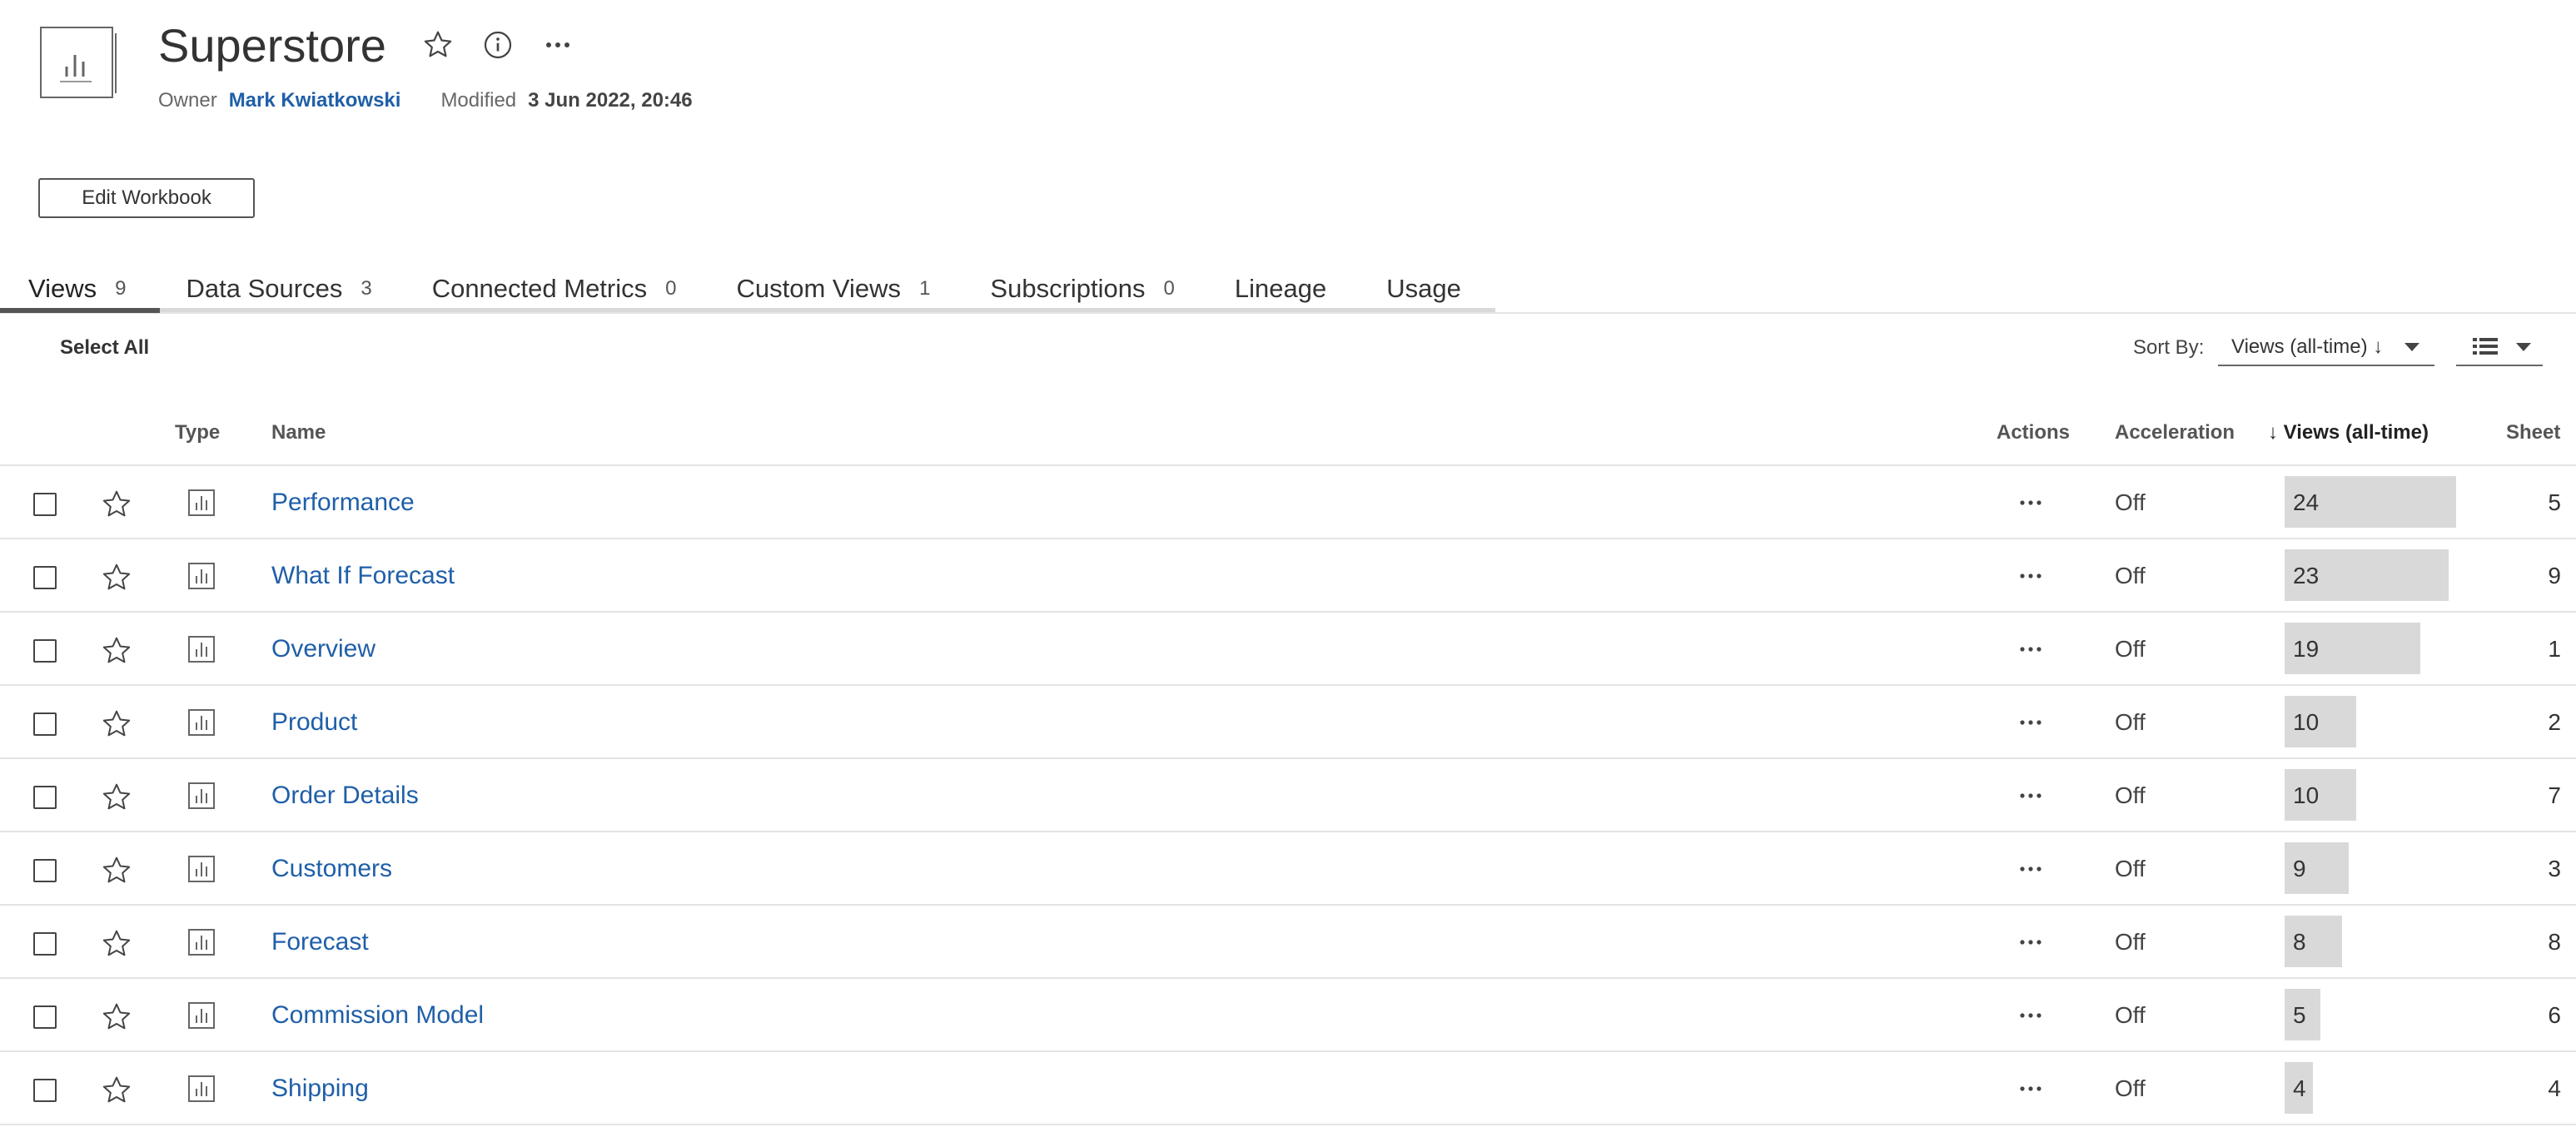  What do you see at coordinates (2554, 502) in the screenshot?
I see `sheet-number: 5` at bounding box center [2554, 502].